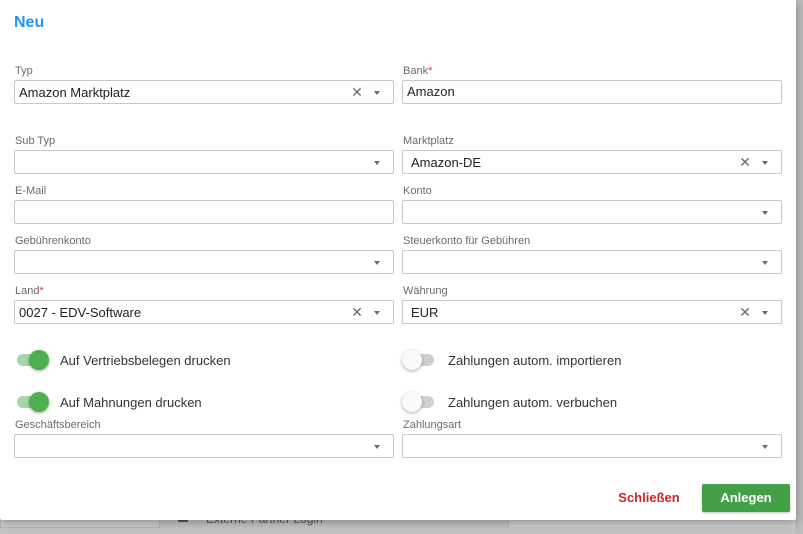 The height and width of the screenshot is (534, 803). Describe the element at coordinates (31, 191) in the screenshot. I see `email-label: E-Mail` at that location.